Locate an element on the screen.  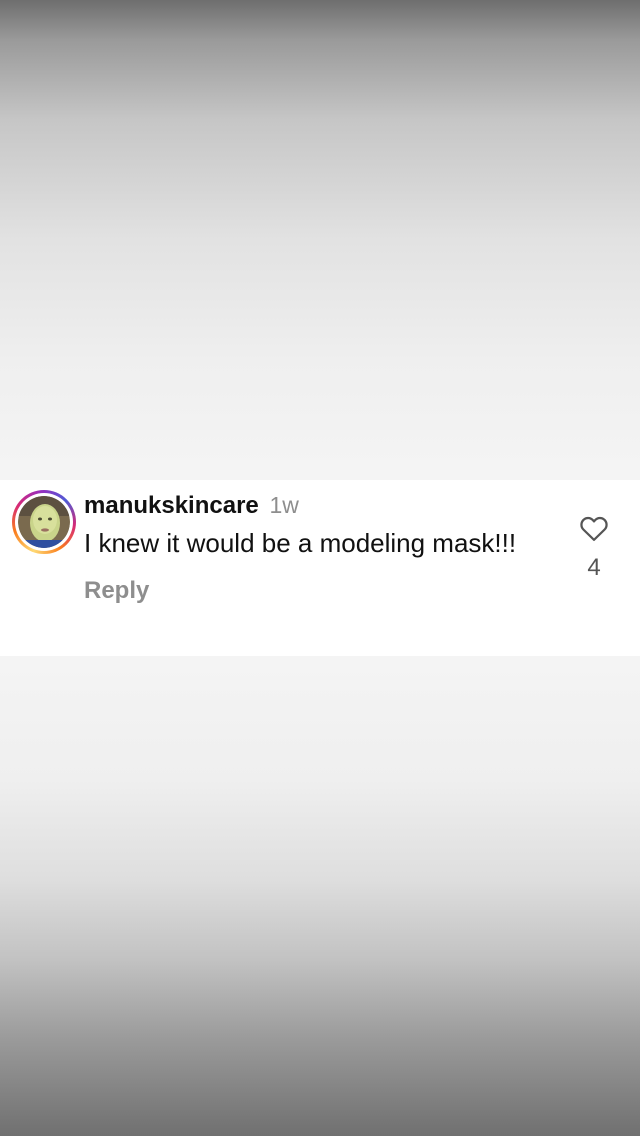
heart-icon is located at coordinates (594, 528).